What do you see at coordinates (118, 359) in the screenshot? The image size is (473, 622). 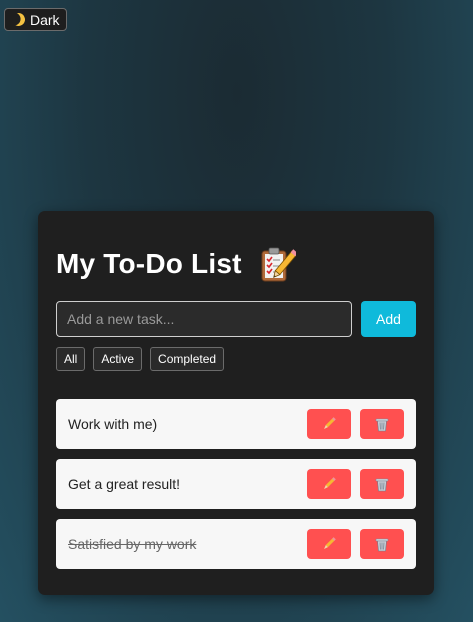 I see `filter-active-button: Active` at bounding box center [118, 359].